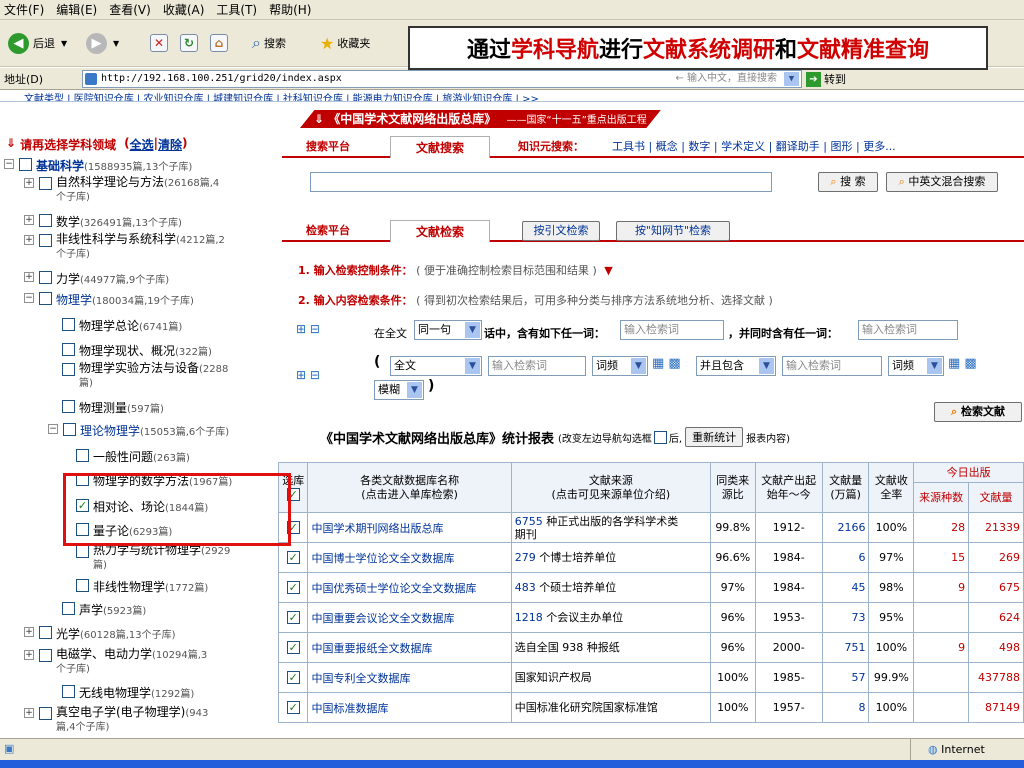 The height and width of the screenshot is (768, 1024). What do you see at coordinates (537, 366) in the screenshot?
I see `keyword-input-3: 输入检索词` at bounding box center [537, 366].